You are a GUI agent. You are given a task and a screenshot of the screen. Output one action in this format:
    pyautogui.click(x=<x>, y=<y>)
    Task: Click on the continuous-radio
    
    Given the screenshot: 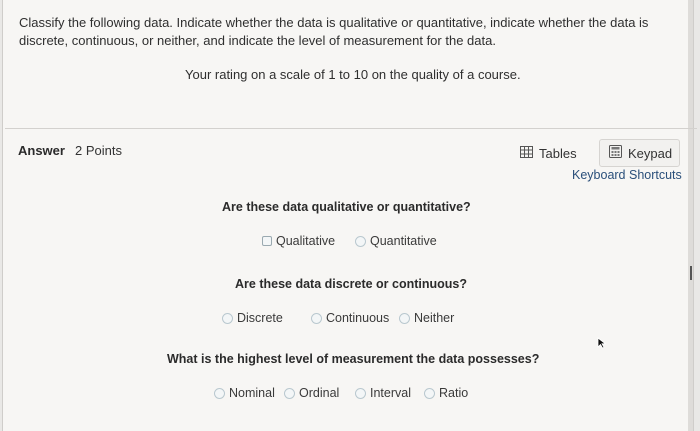 What is the action you would take?
    pyautogui.click(x=316, y=318)
    